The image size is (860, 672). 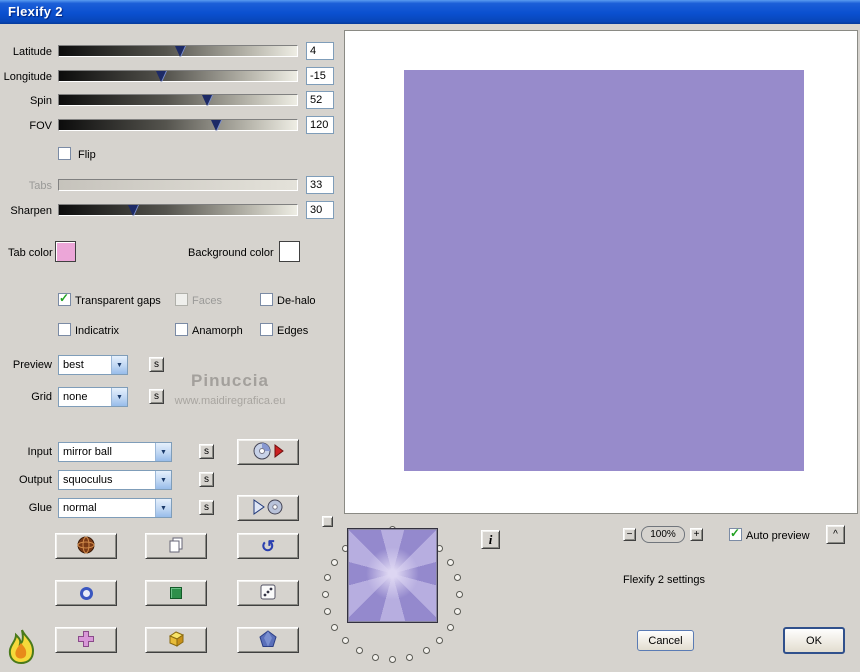 I want to click on output-s-button: s, so click(x=206, y=479).